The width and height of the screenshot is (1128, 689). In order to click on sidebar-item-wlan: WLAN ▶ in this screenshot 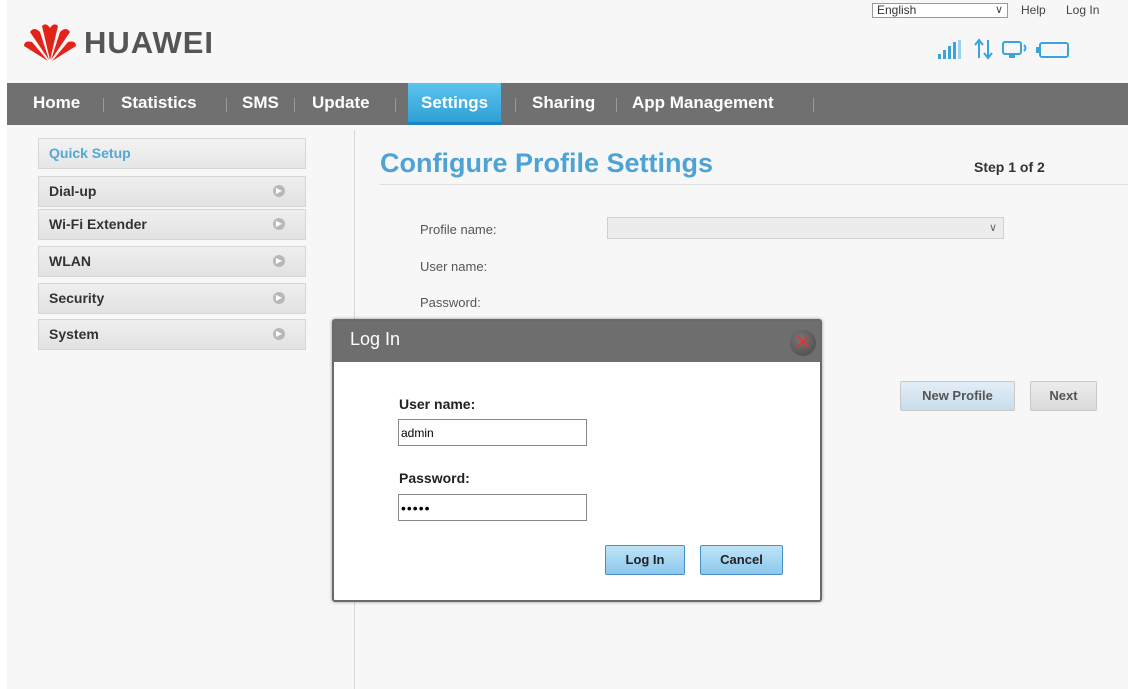, I will do `click(172, 261)`.